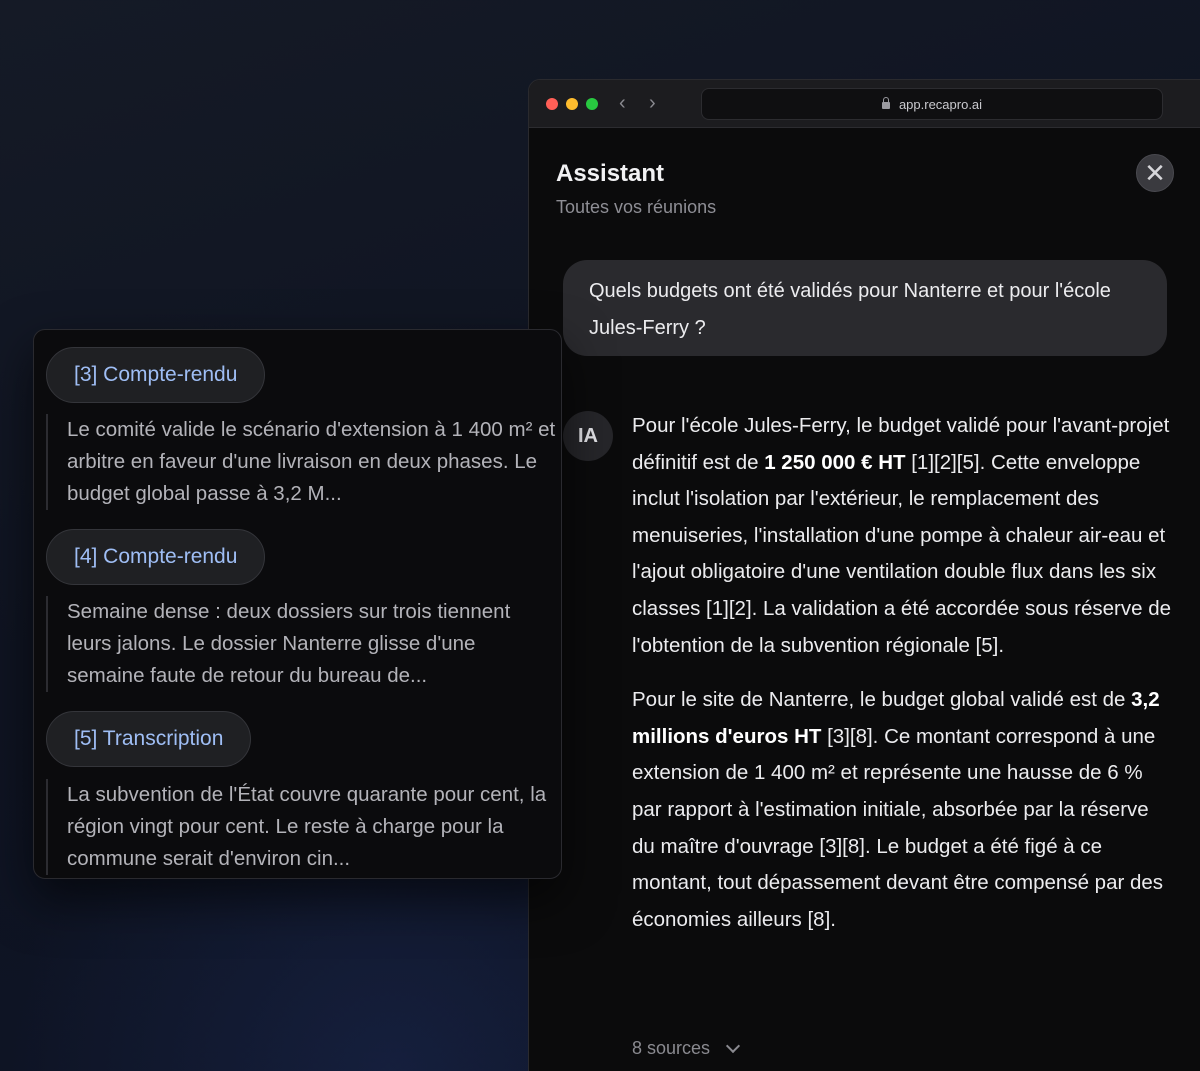 Image resolution: width=1200 pixels, height=1071 pixels. Describe the element at coordinates (588, 436) in the screenshot. I see `assistant-avatar: IA` at that location.